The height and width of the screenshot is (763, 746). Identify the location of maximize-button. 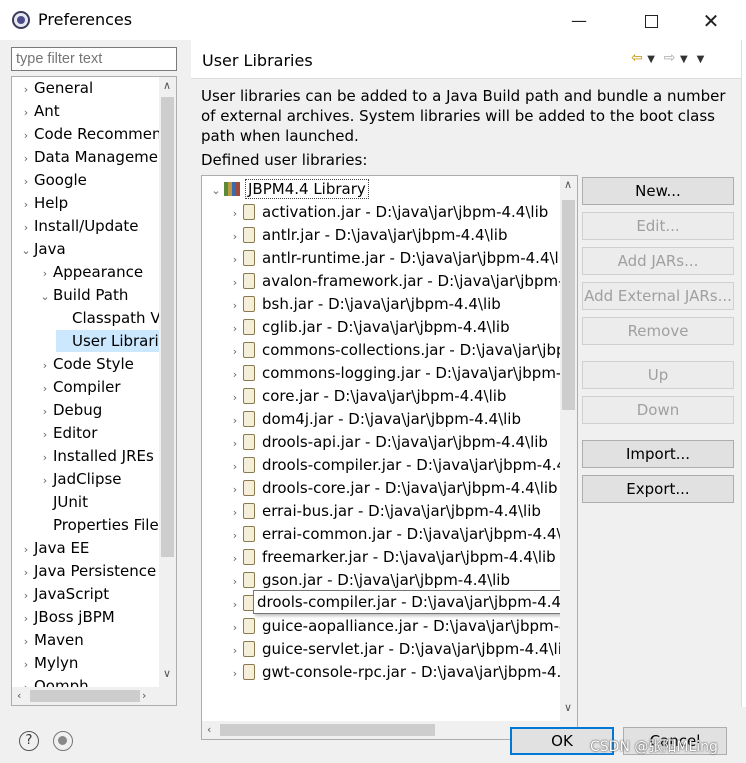
(651, 21).